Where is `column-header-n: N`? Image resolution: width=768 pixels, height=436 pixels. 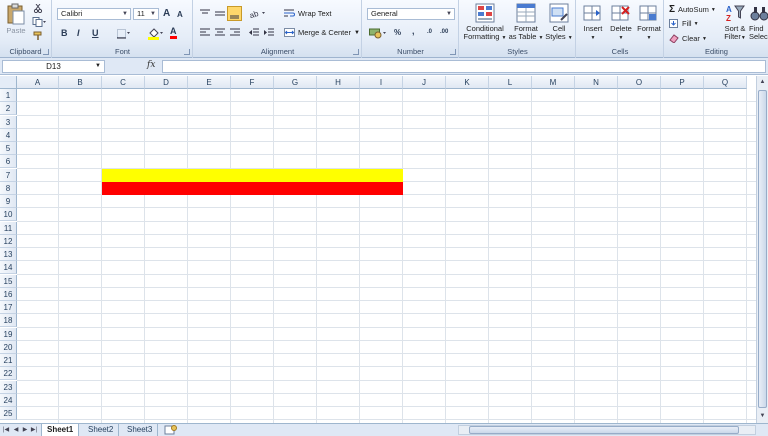 column-header-n: N is located at coordinates (596, 82).